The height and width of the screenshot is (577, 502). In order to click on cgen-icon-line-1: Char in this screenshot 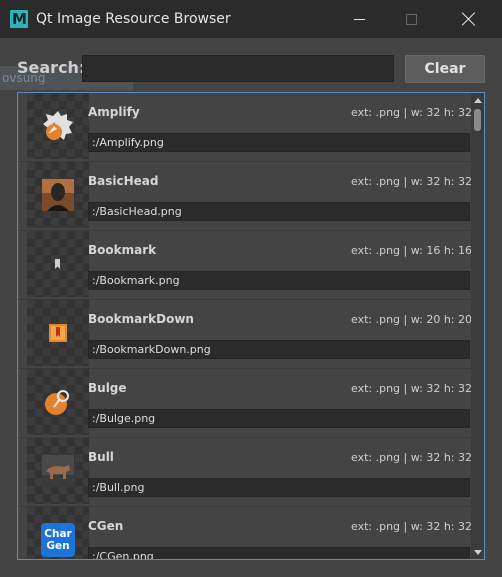, I will do `click(58, 534)`.